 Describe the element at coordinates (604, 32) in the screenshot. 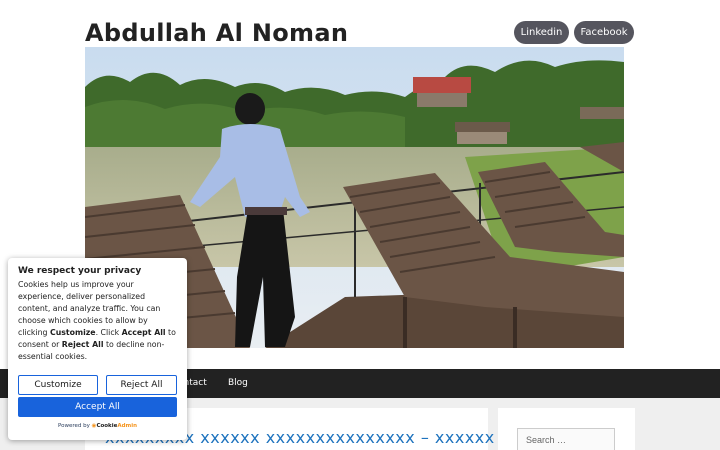

I see `facebook-button: Facebook` at that location.